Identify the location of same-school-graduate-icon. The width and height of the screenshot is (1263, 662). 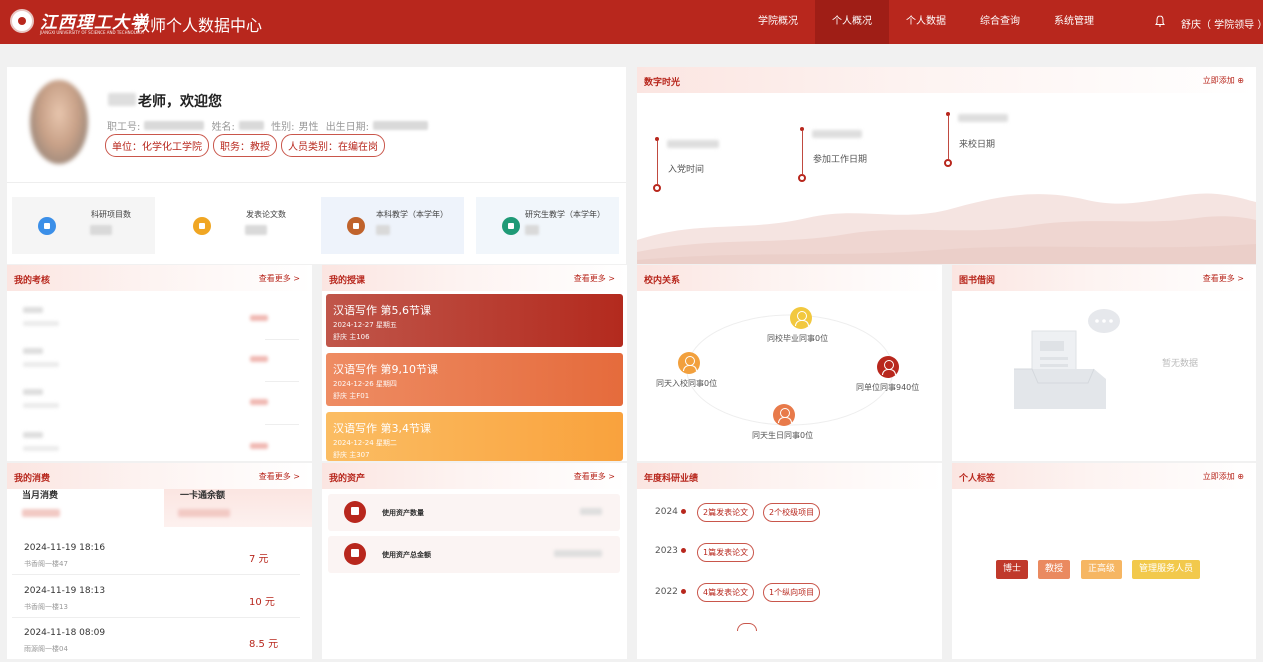
(801, 318).